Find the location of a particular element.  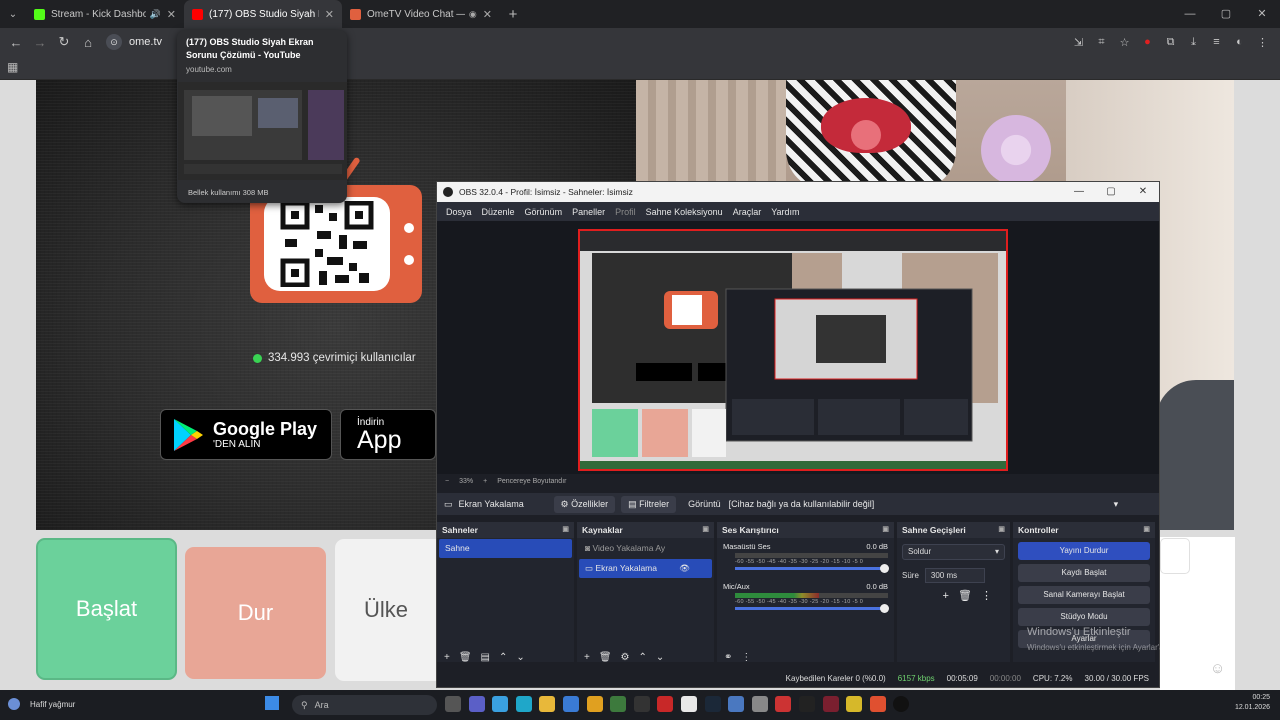

new-tab-button: + is located at coordinates (513, 14).